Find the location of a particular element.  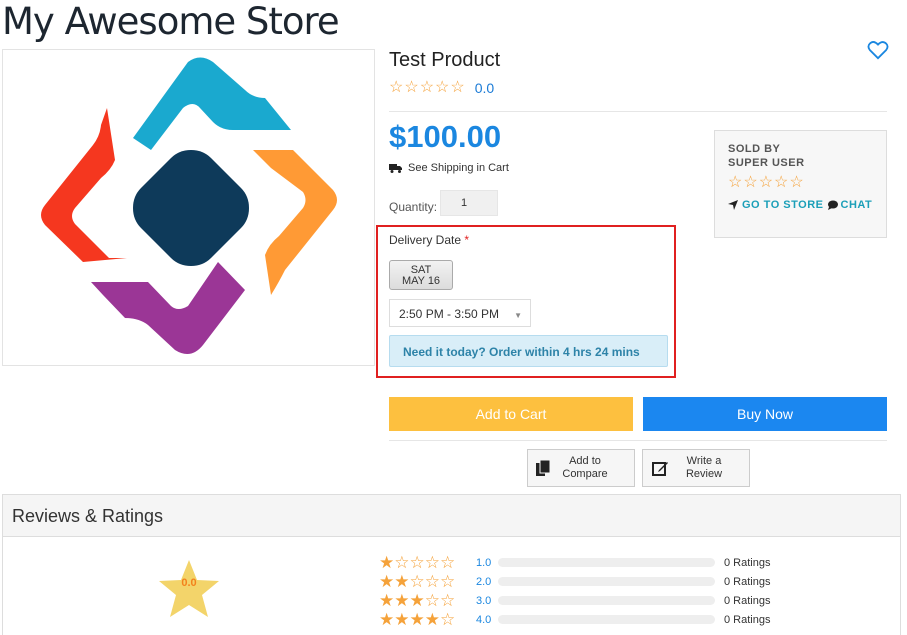

compare-icon is located at coordinates (543, 468).